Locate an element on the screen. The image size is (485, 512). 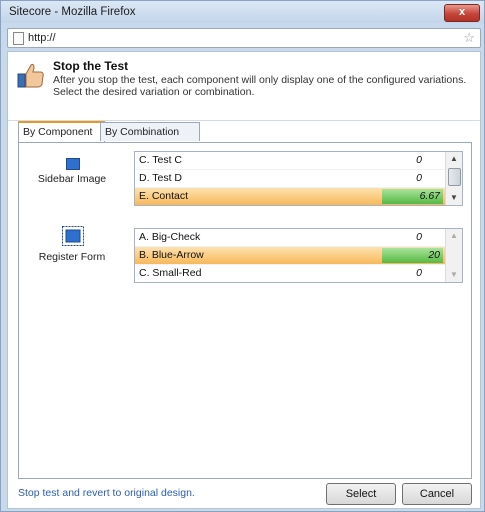
variation-row: D. Test D 0 is located at coordinates (298, 179).